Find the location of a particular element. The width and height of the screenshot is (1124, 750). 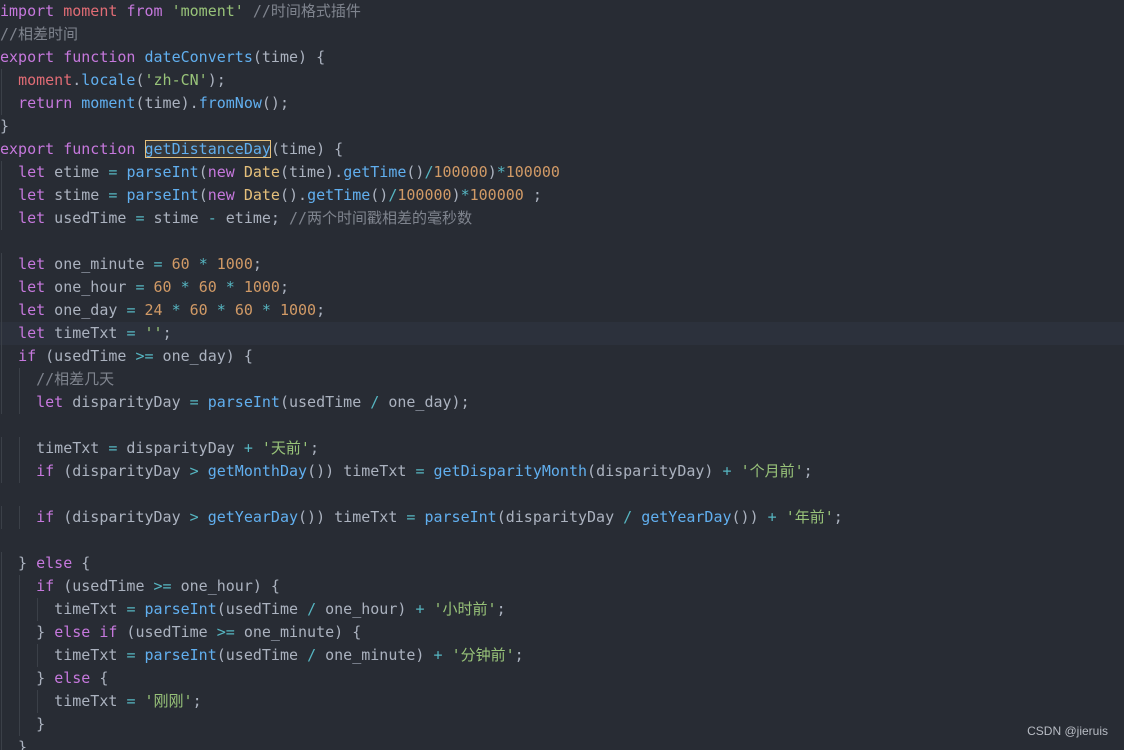

text-token: disparityDay is located at coordinates (180, 448).